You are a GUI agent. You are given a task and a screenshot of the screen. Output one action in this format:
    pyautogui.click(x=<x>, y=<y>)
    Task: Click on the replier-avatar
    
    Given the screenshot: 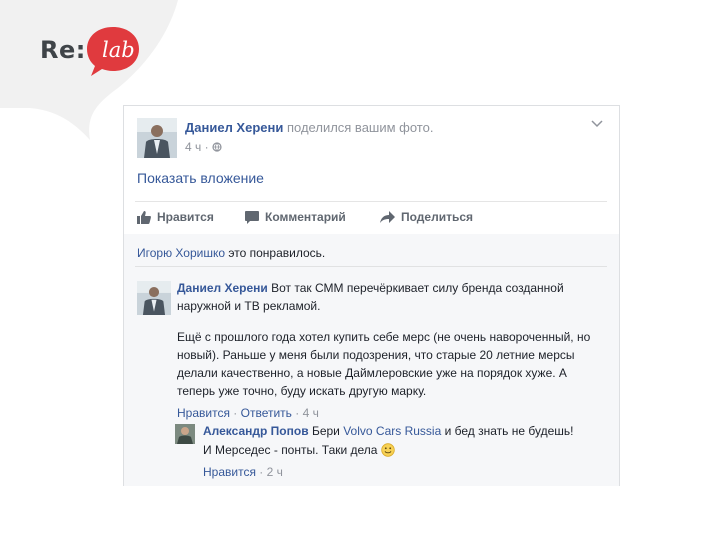 What is the action you would take?
    pyautogui.click(x=185, y=434)
    